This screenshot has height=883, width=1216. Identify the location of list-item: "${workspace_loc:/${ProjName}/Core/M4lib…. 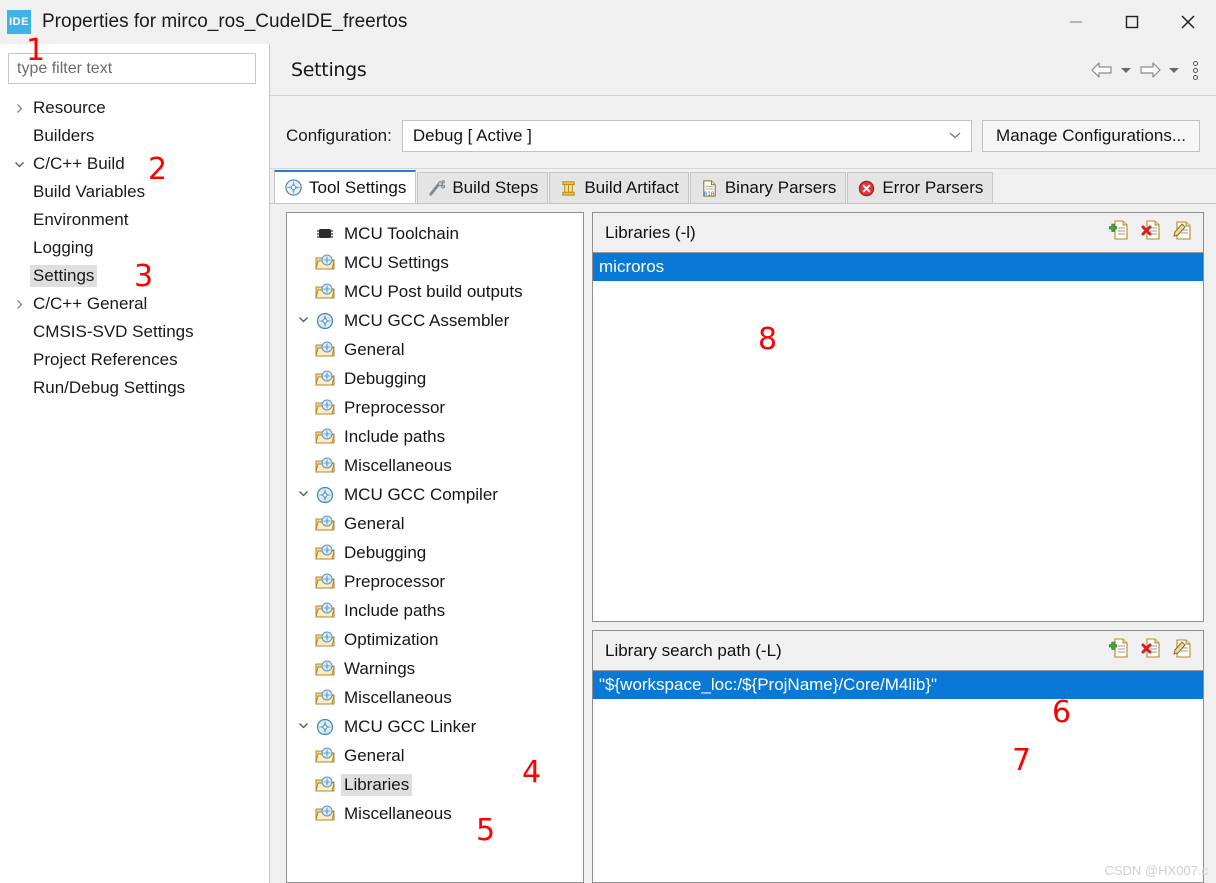
(898, 685).